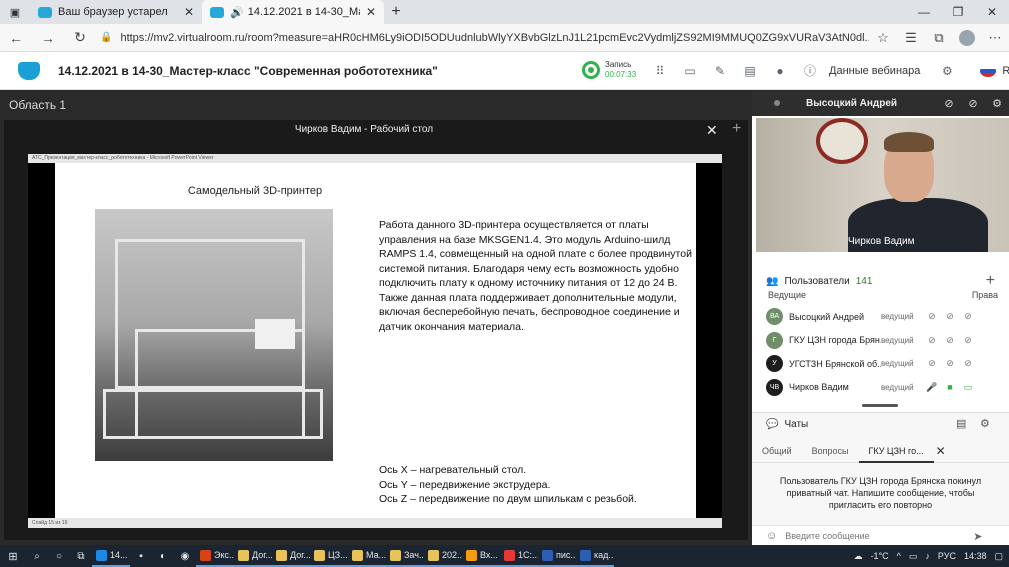  I want to click on notifications-icon: ▢, so click(998, 556).